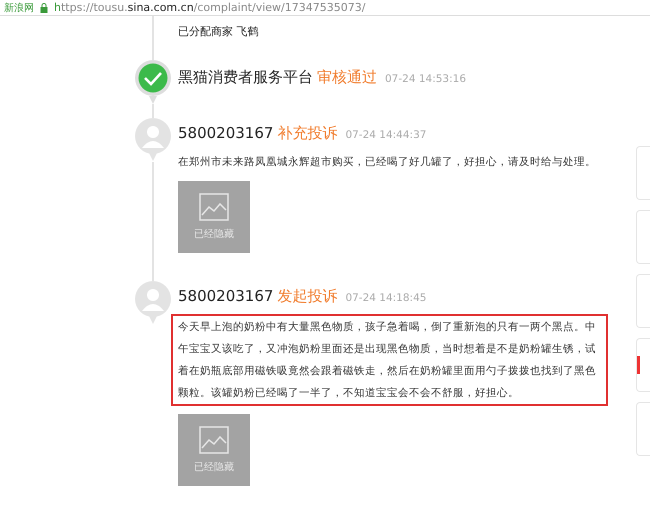 The width and height of the screenshot is (650, 511). What do you see at coordinates (307, 296) in the screenshot?
I see `action-label: 发起投诉` at bounding box center [307, 296].